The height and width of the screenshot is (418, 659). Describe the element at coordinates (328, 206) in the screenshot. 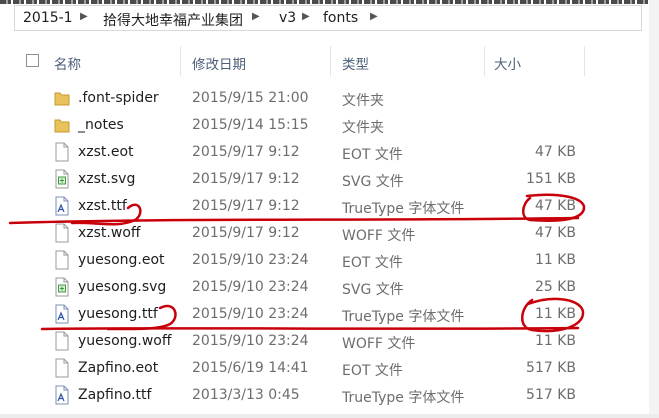

I see `file-row: xzst.ttf 2015/9/17 9:12 TrueType 字体文件 47 KB` at that location.